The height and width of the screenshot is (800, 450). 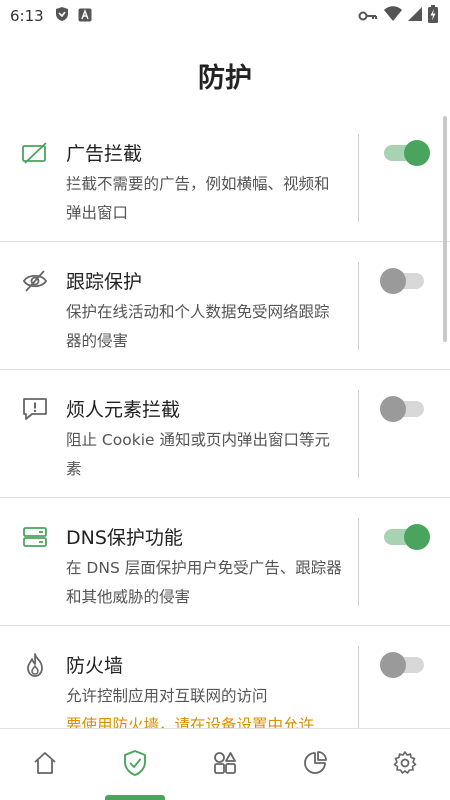 I want to click on alert-message-icon, so click(x=35, y=409).